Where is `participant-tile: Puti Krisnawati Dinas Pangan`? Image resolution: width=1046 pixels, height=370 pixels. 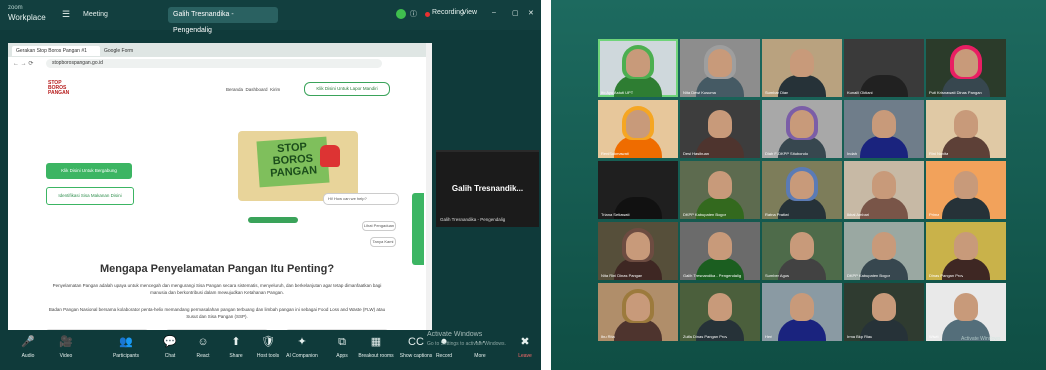 participant-tile: Puti Krisnawati Dinas Pangan is located at coordinates (966, 68).